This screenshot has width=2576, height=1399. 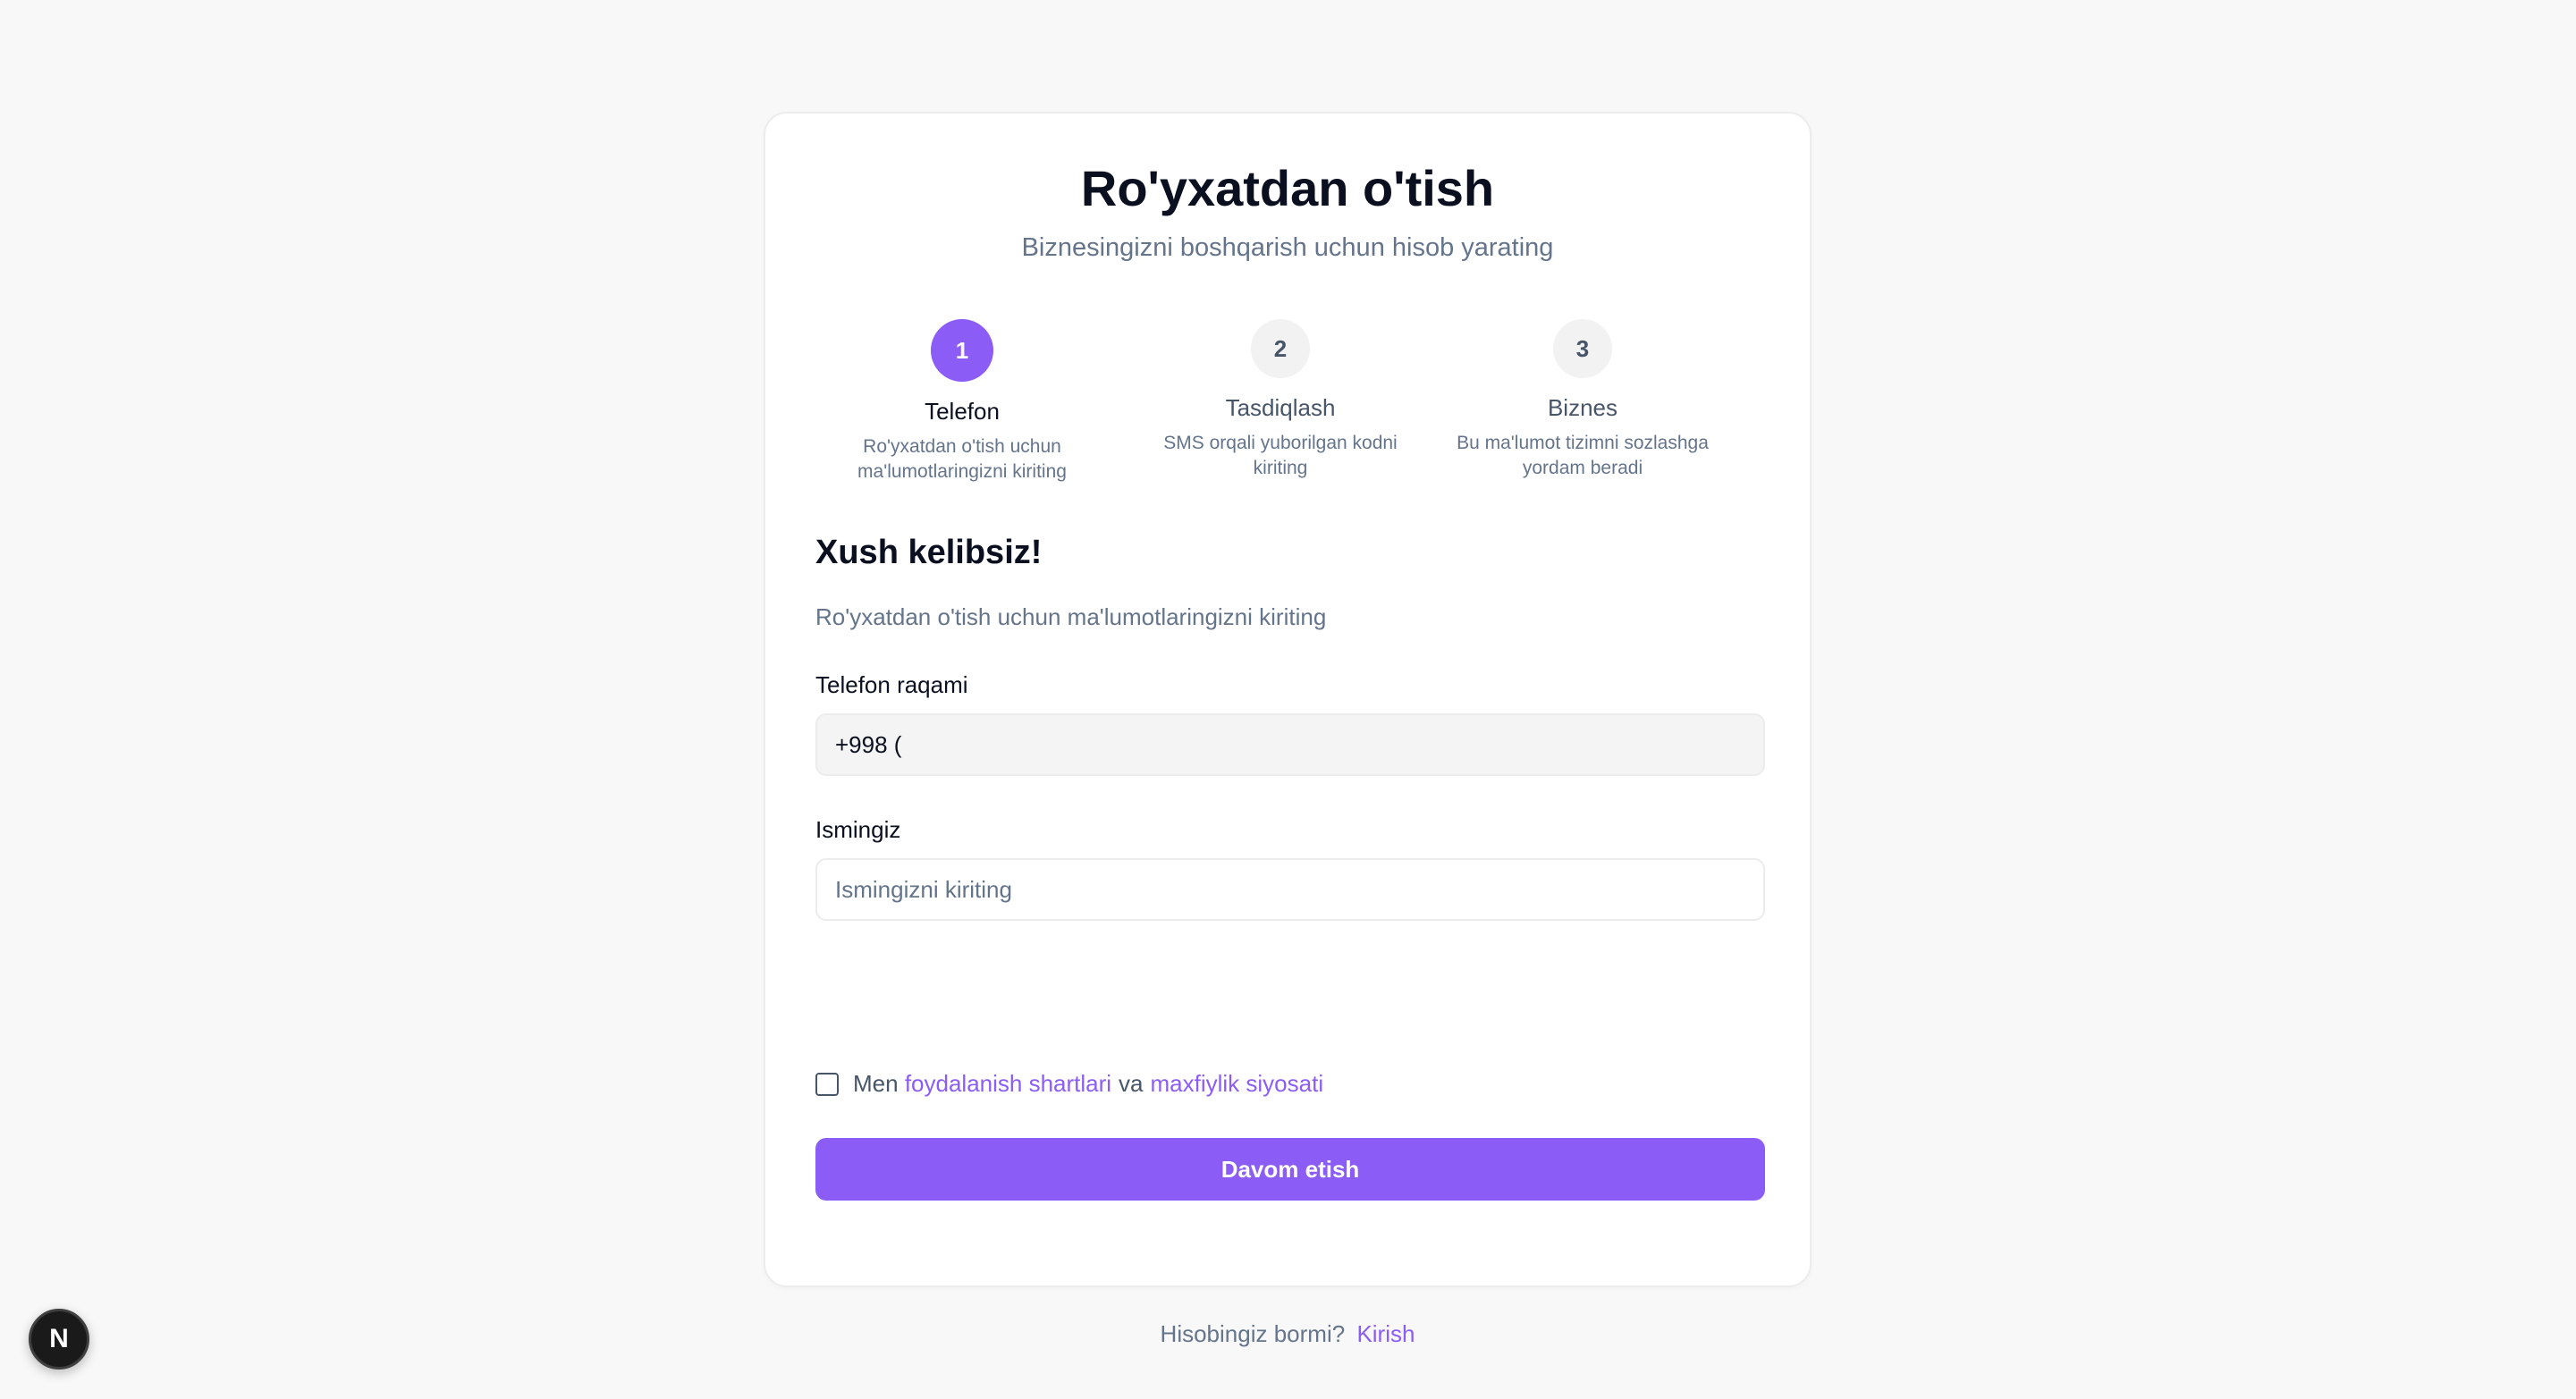 I want to click on nextjs-letter: N, so click(x=59, y=1339).